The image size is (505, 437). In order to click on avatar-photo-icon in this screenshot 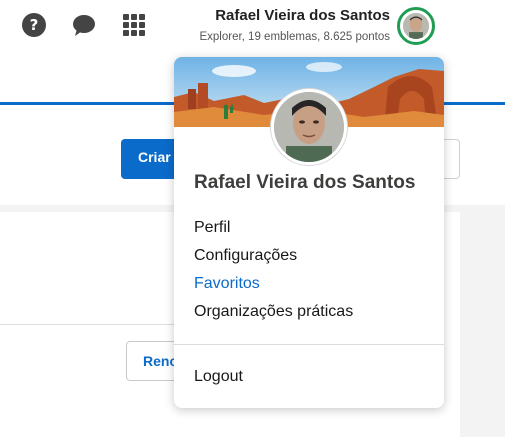, I will do `click(416, 26)`.